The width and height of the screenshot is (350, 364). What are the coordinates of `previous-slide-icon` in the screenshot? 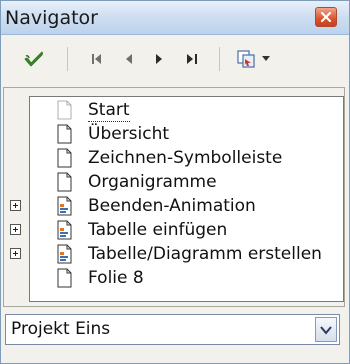 It's located at (129, 59).